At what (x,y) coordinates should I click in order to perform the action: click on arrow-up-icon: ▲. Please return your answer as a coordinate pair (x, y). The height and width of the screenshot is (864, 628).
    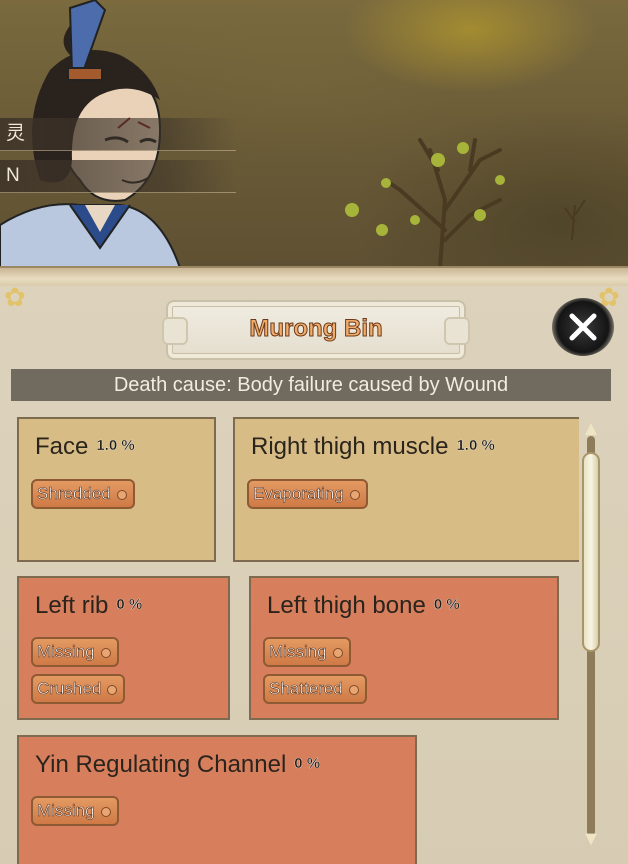
    Looking at the image, I should click on (591, 429).